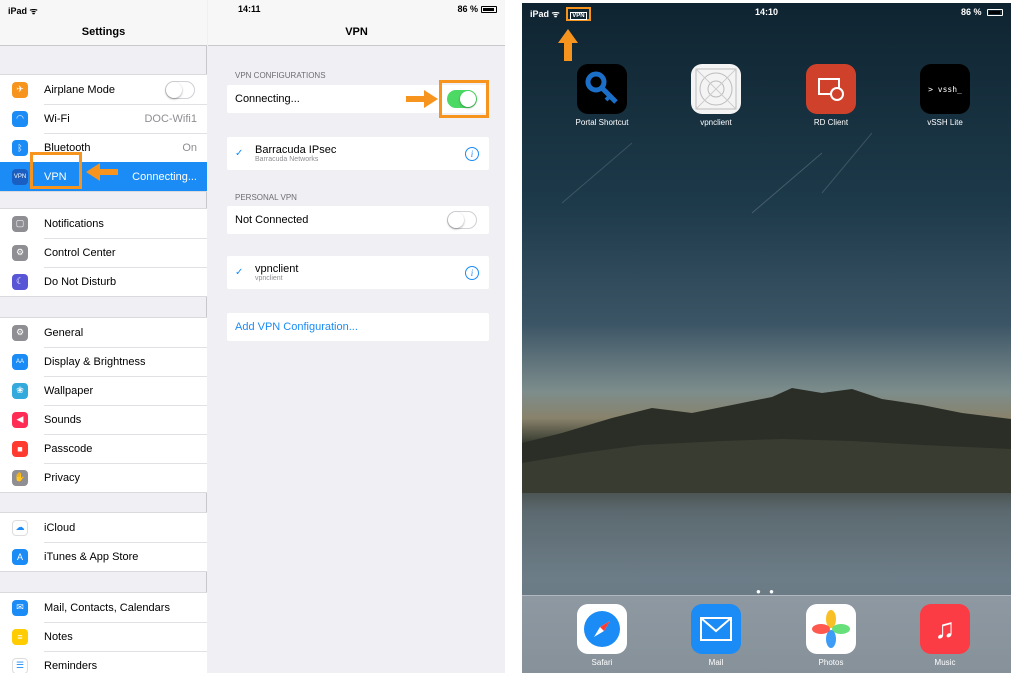 The height and width of the screenshot is (673, 1011). What do you see at coordinates (766, 440) in the screenshot?
I see `wallpaper-mountains` at bounding box center [766, 440].